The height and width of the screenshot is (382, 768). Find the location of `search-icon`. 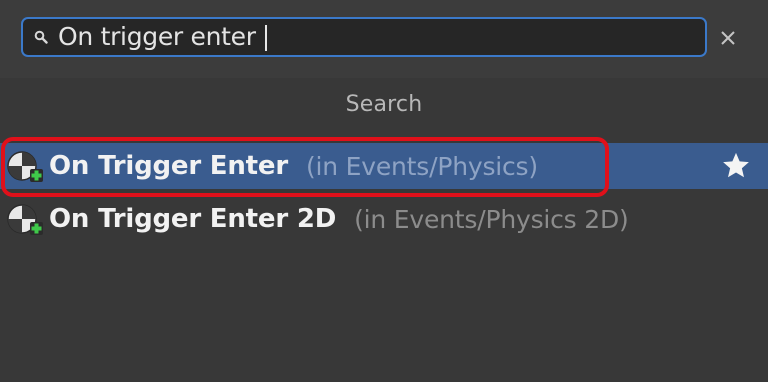

search-icon is located at coordinates (41, 37).